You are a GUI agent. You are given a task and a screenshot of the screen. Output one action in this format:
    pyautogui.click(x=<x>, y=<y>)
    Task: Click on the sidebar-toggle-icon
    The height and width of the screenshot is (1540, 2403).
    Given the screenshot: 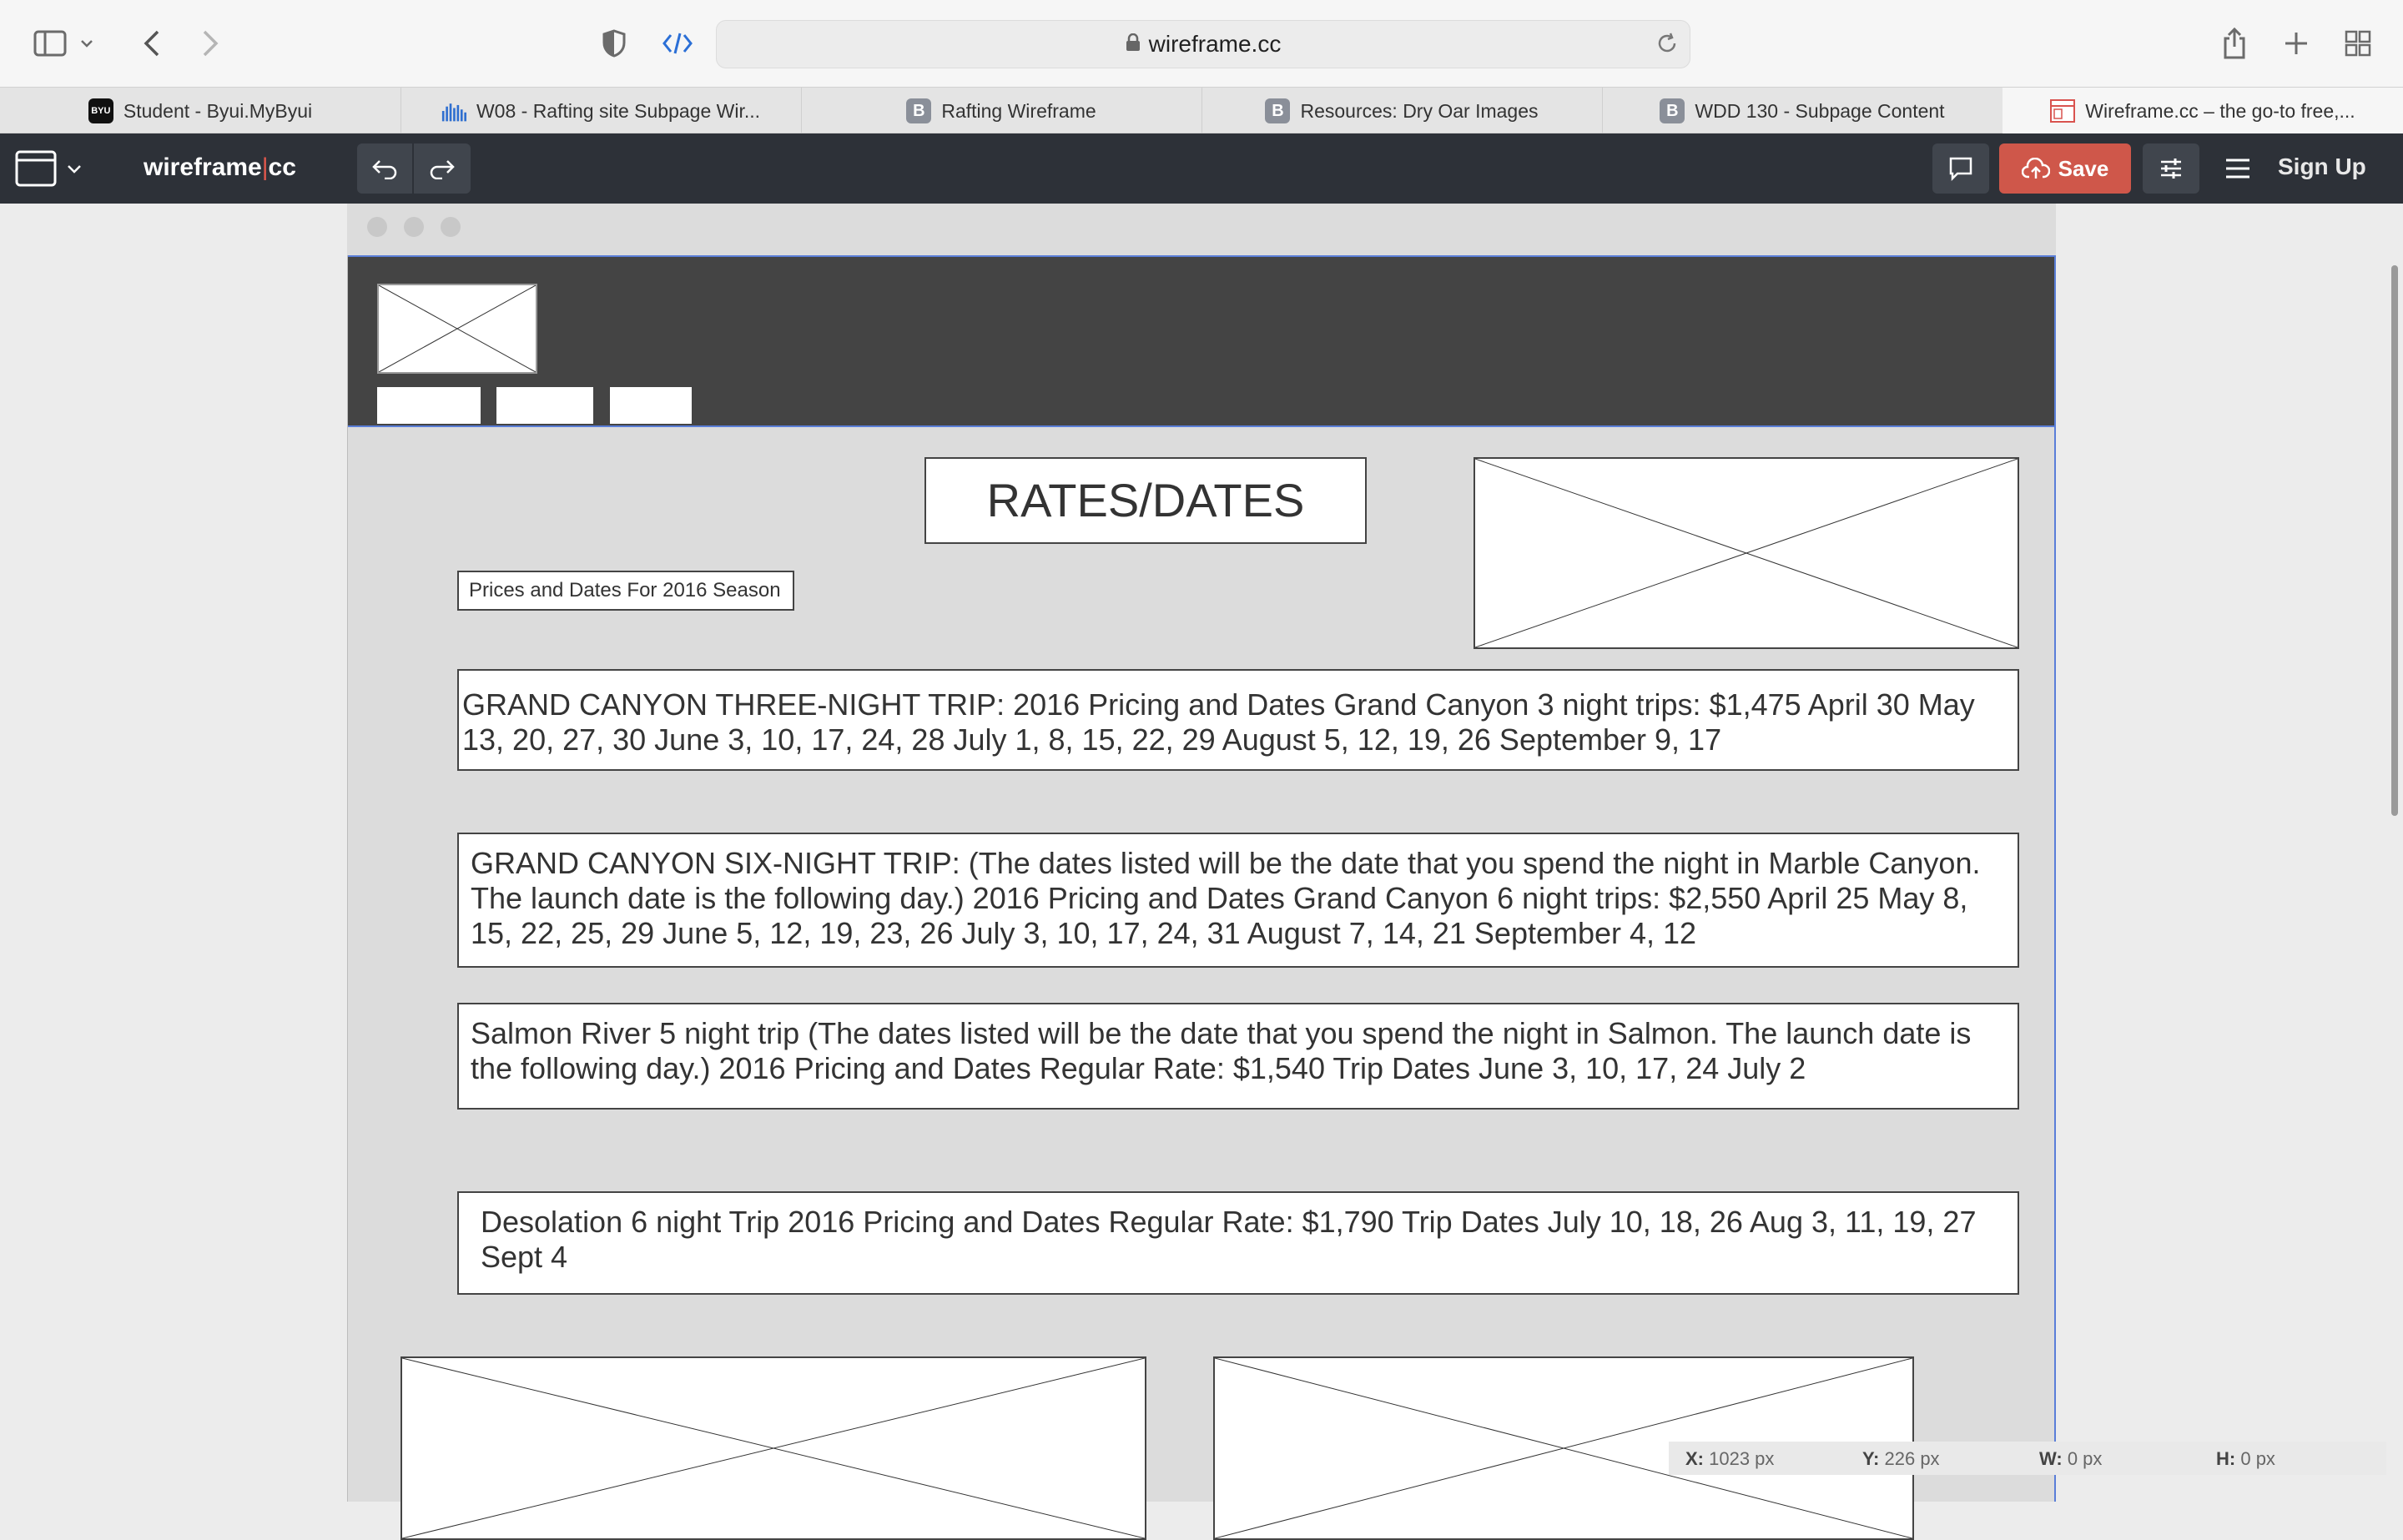 What is the action you would take?
    pyautogui.click(x=50, y=43)
    